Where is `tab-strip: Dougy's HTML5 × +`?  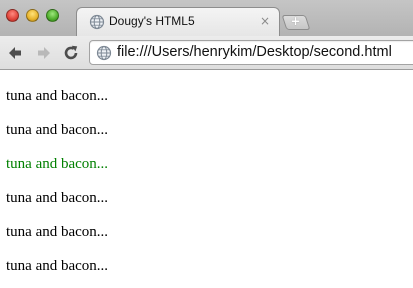 tab-strip: Dougy's HTML5 × + is located at coordinates (206, 18).